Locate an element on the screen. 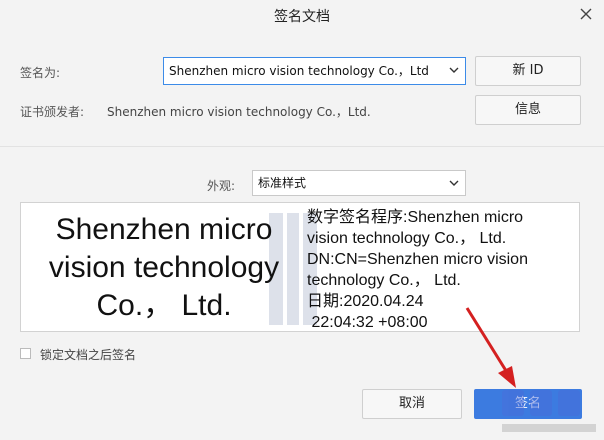 The image size is (604, 440). site-watermark-logo is located at coordinates (549, 411).